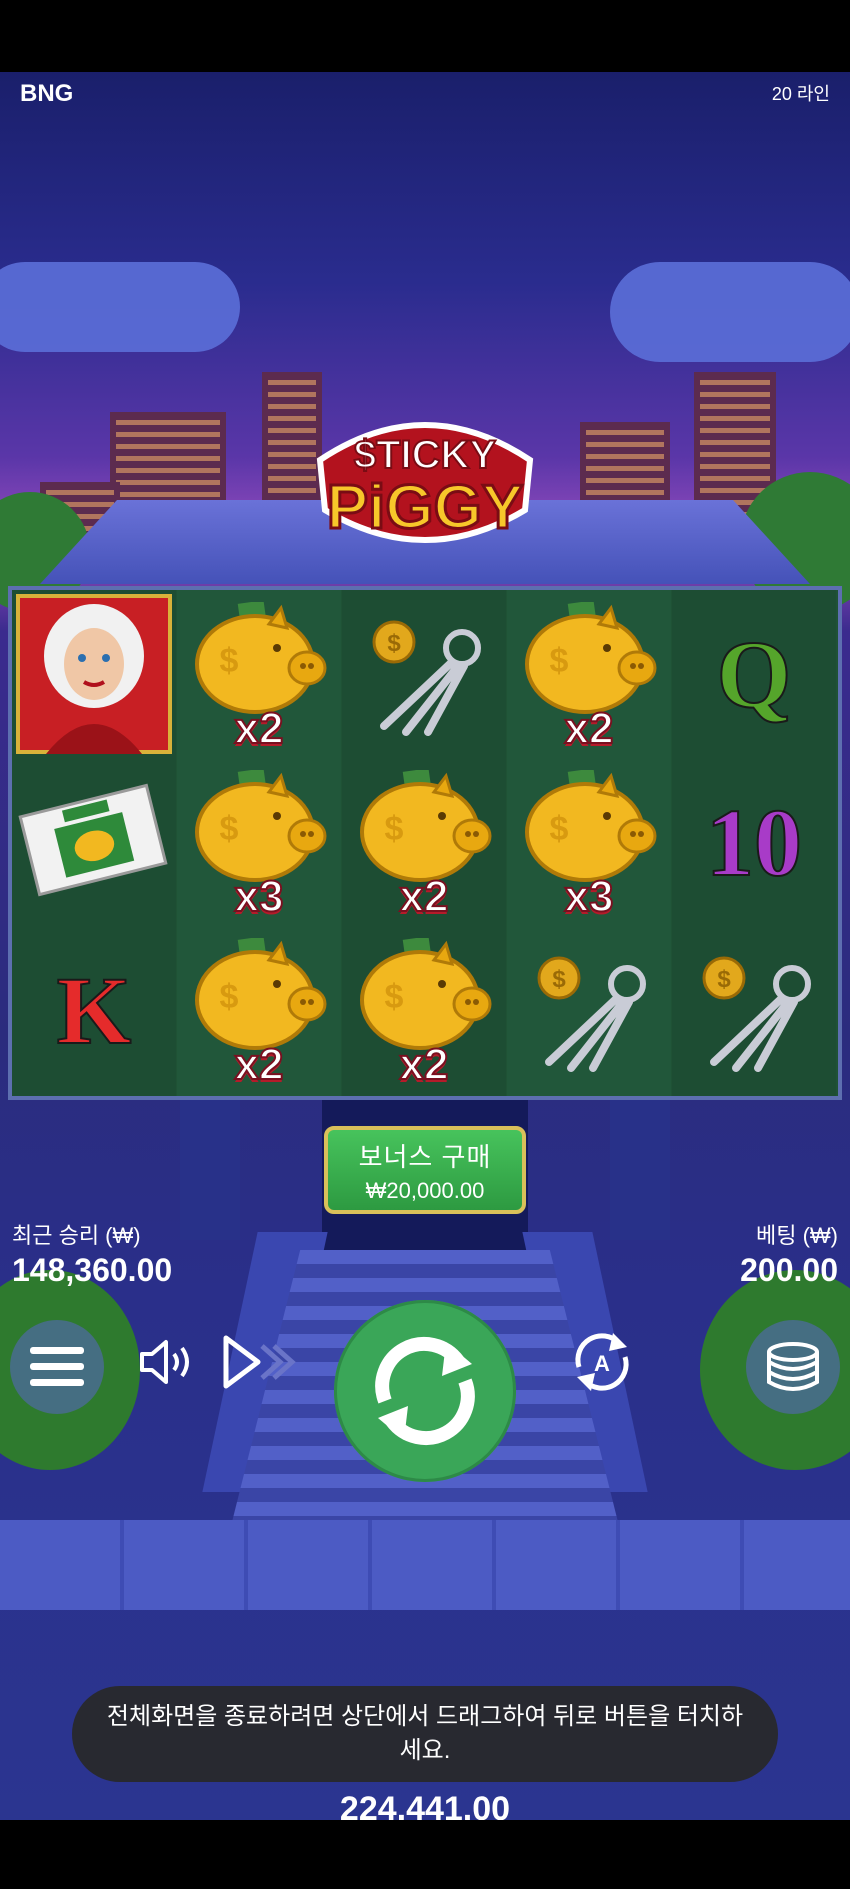  I want to click on autoplay-icon: A, so click(602, 1362).